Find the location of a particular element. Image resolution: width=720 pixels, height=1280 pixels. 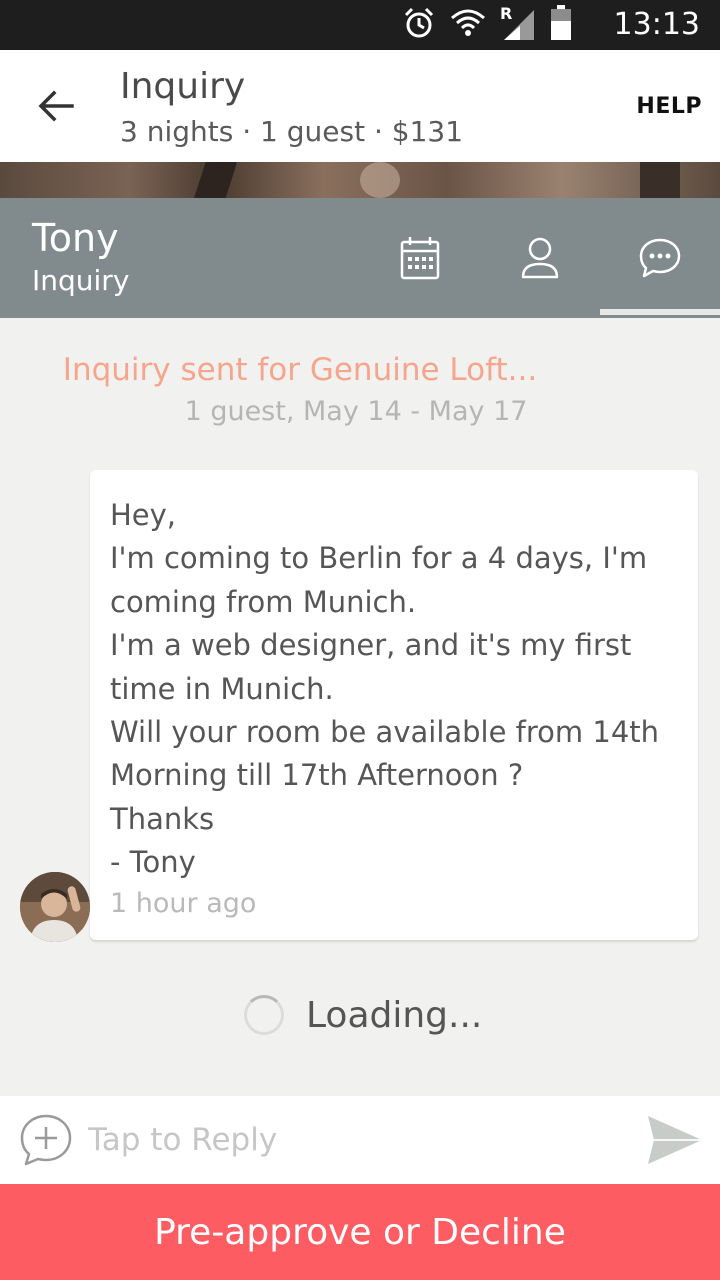

wifi-icon is located at coordinates (468, 25).